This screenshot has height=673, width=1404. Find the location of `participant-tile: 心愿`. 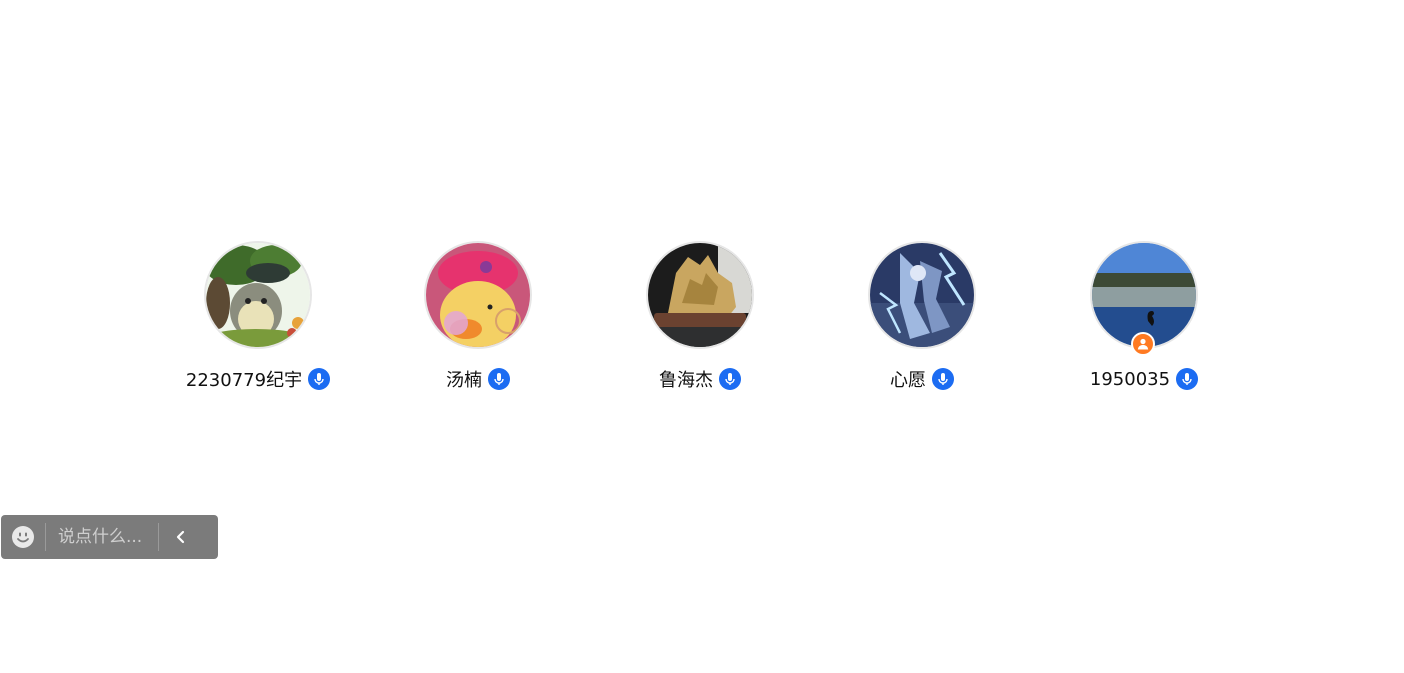

participant-tile: 心愿 is located at coordinates (922, 316).